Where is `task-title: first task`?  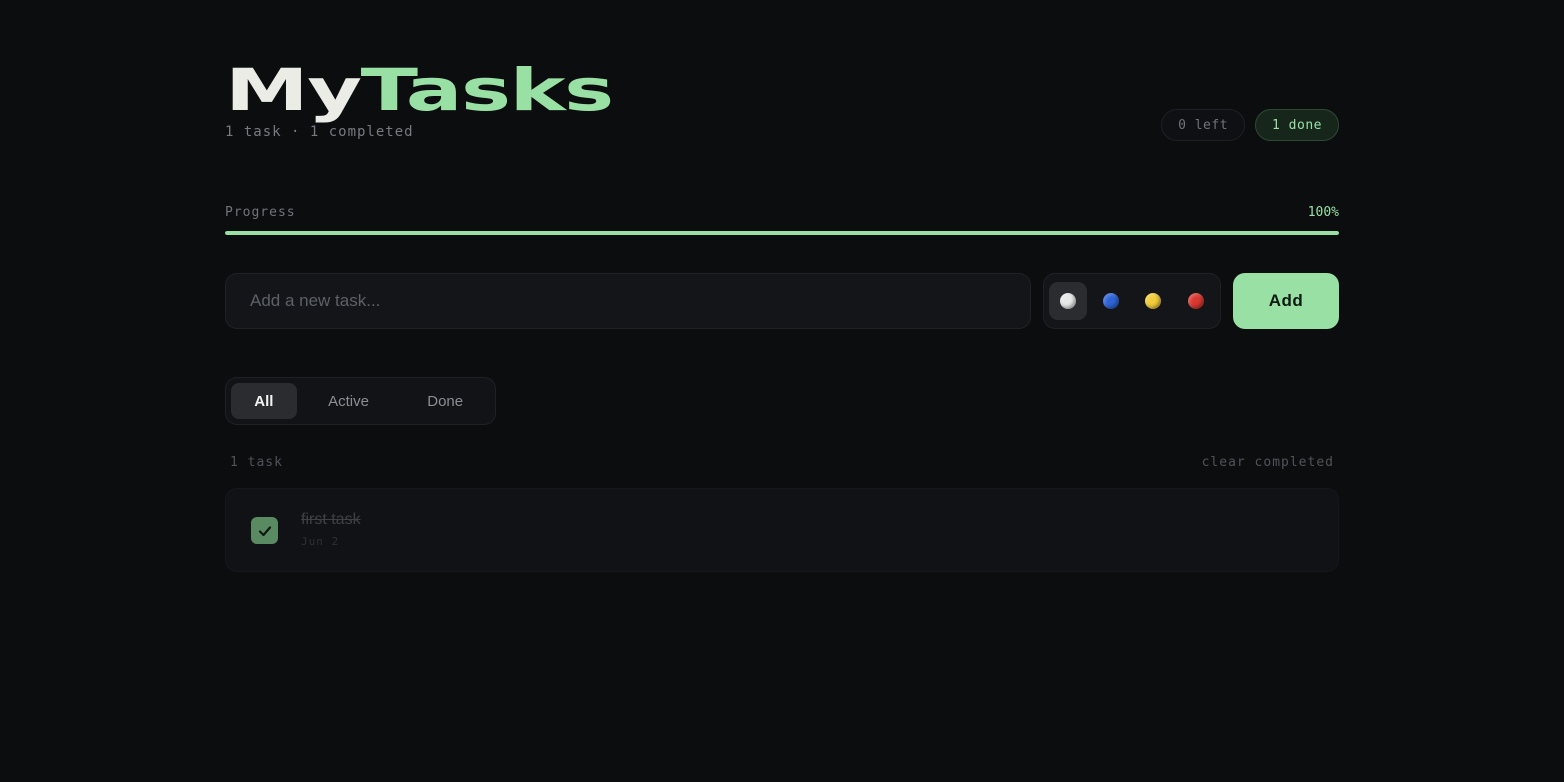
task-title: first task is located at coordinates (331, 520).